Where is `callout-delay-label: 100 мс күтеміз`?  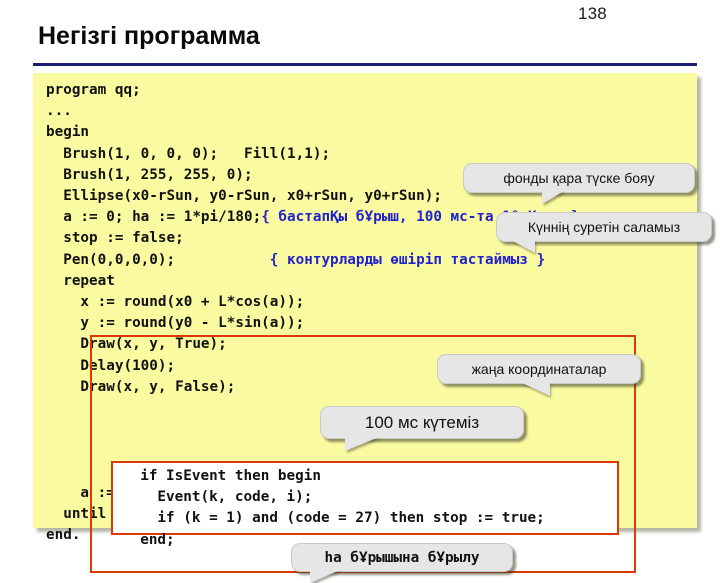
callout-delay-label: 100 мс күтеміз is located at coordinates (422, 422).